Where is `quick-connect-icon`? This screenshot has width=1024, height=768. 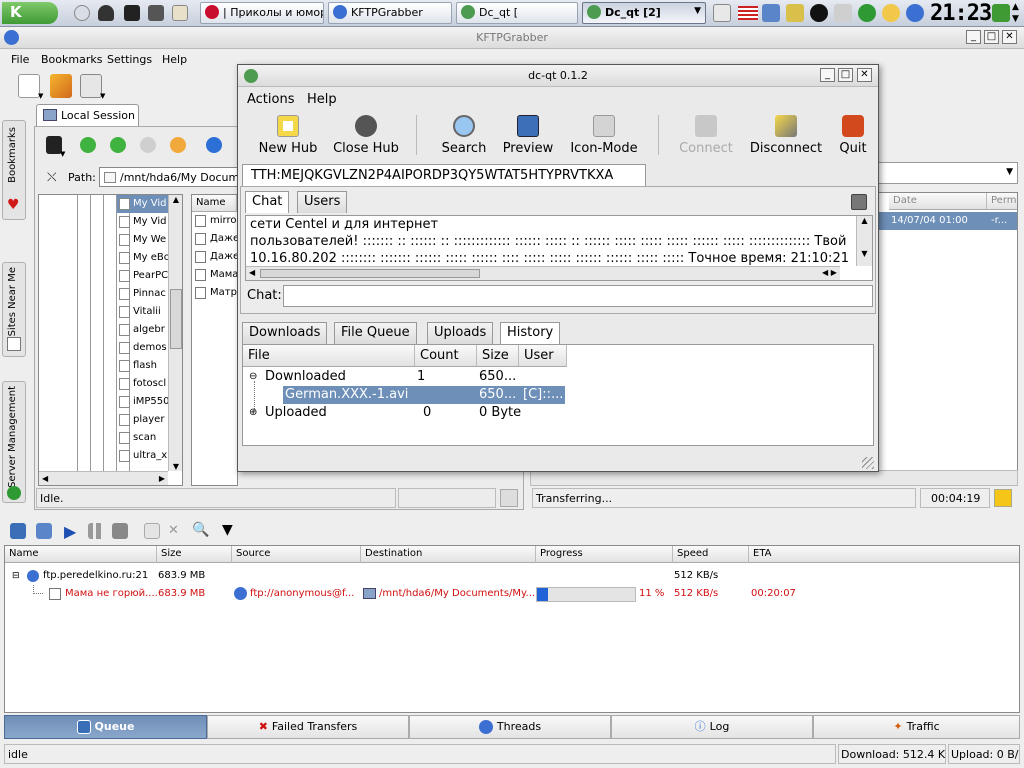 quick-connect-icon is located at coordinates (61, 86).